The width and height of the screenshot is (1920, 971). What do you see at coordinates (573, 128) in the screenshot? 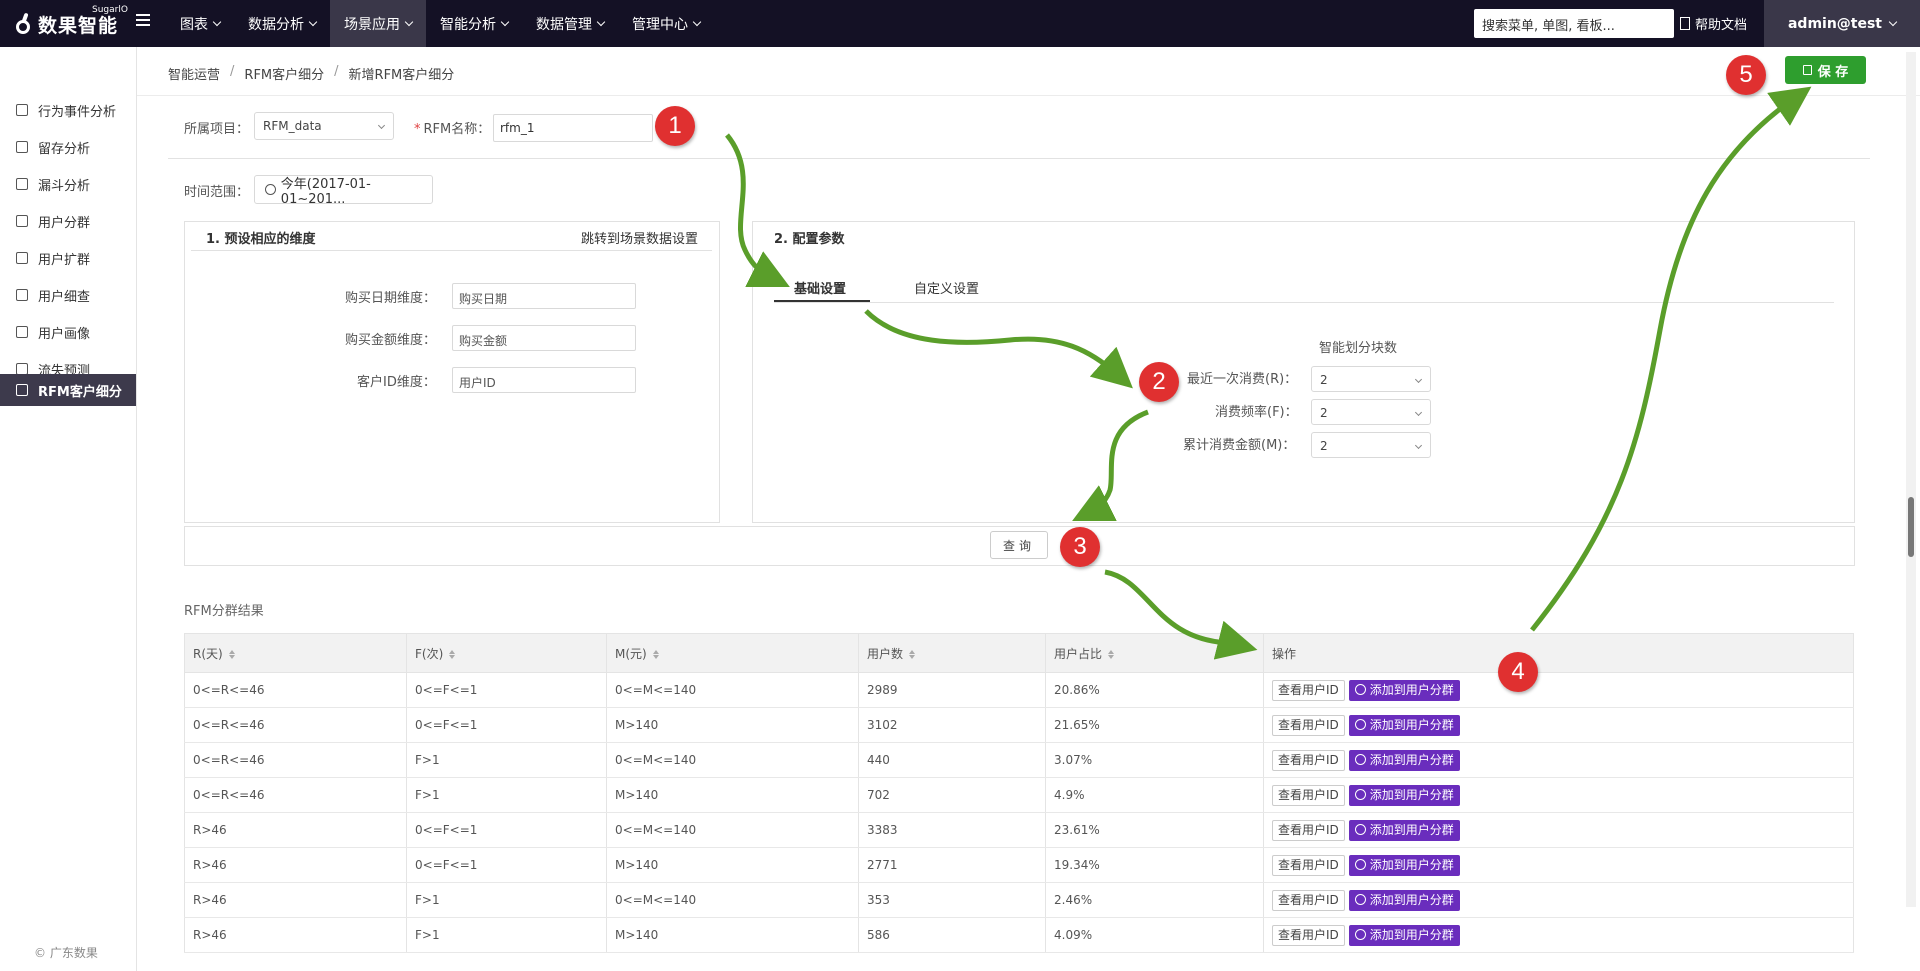
I see `rfm-name-input: rfm_1` at bounding box center [573, 128].